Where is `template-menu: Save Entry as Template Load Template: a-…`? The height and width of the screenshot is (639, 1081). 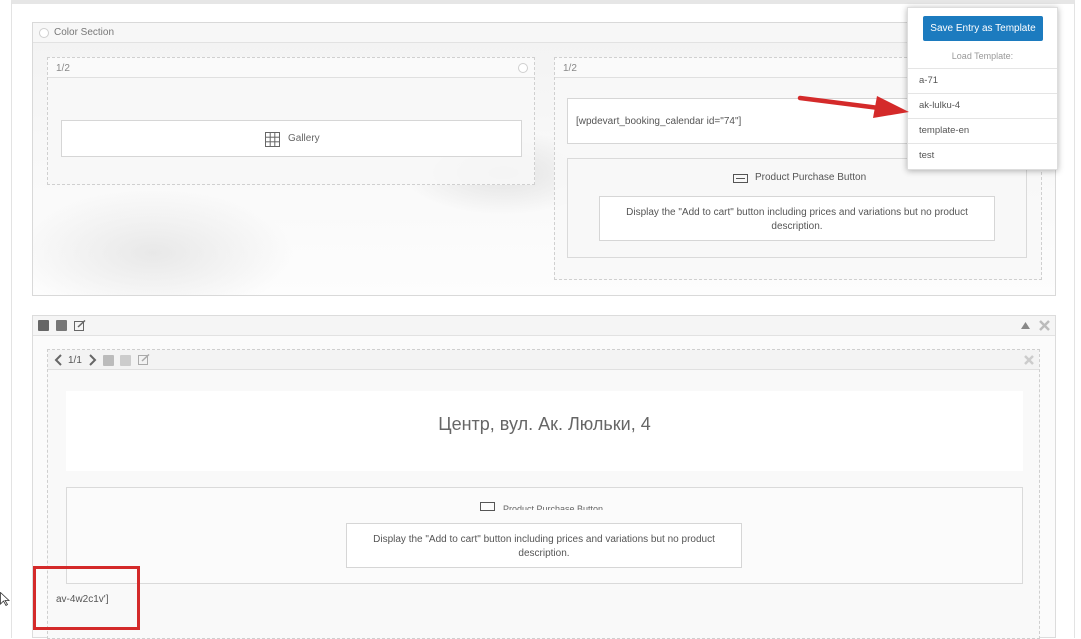 template-menu: Save Entry as Template Load Template: a-… is located at coordinates (982, 88).